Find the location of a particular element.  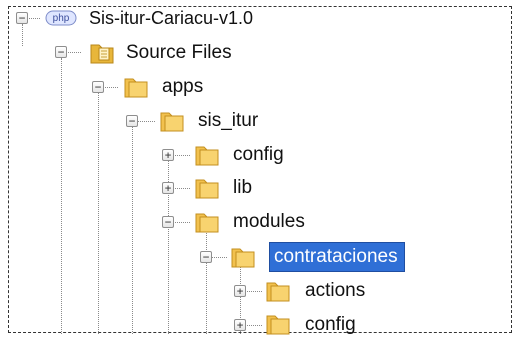

sis-itur-label: sis_itur is located at coordinates (228, 120).